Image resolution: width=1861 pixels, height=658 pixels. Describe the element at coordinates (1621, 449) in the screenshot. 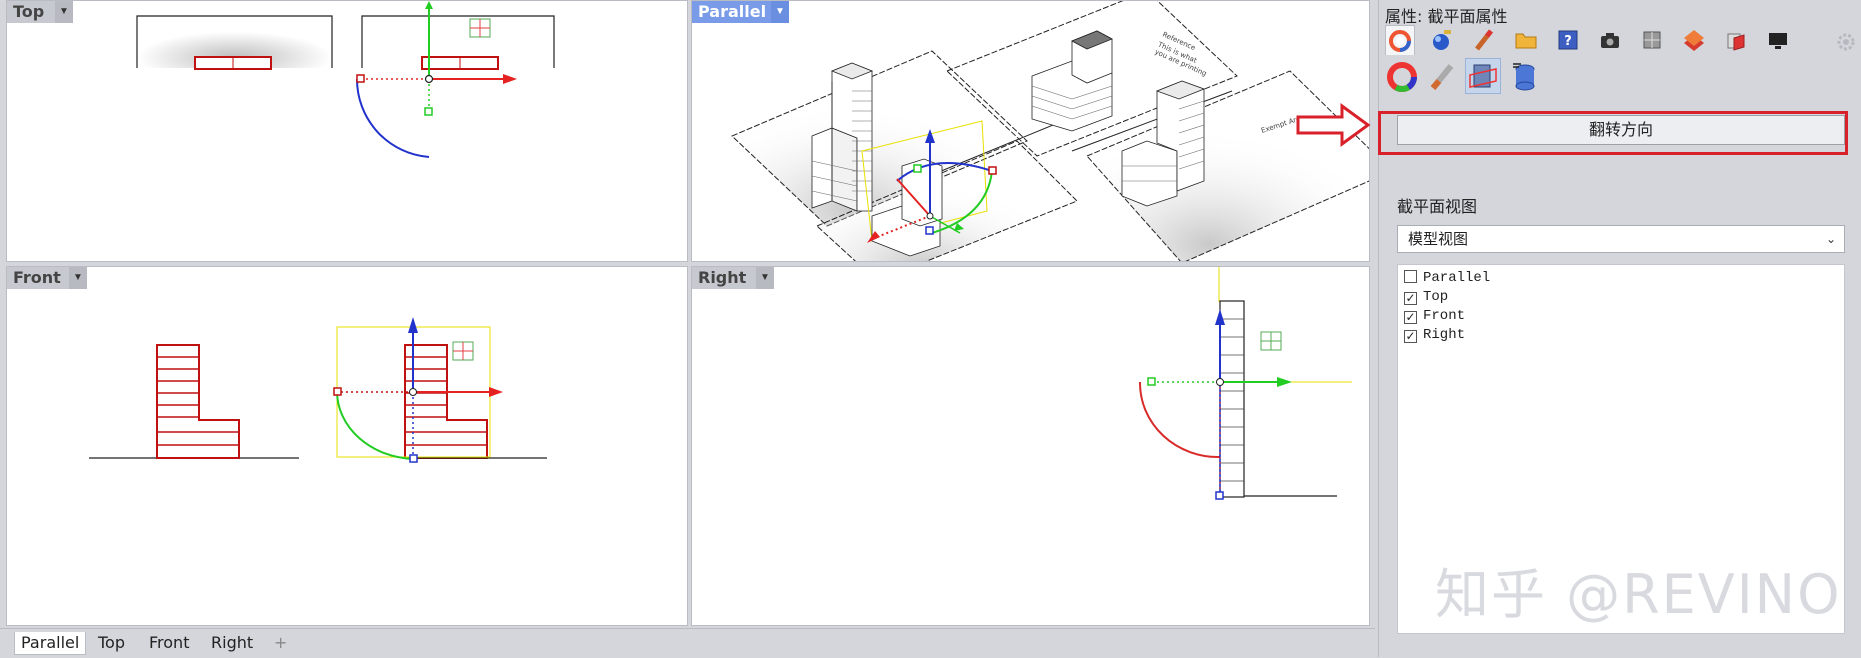

I see `view-checklist: Parallel ✓ Top ✓ Front ✓ Right` at that location.